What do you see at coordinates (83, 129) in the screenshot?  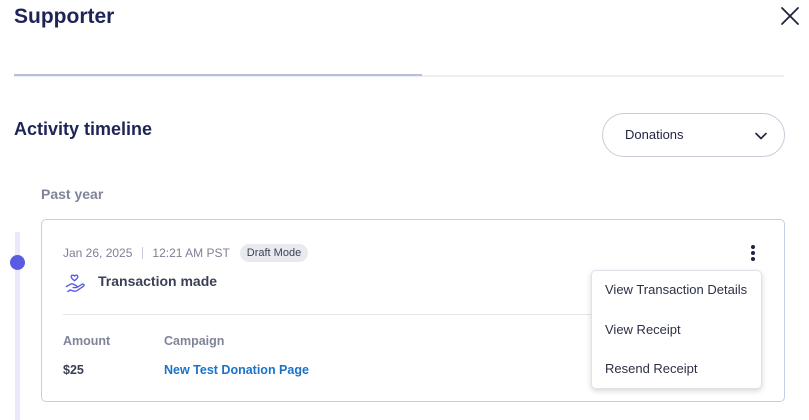 I see `section-title: Activity timeline` at bounding box center [83, 129].